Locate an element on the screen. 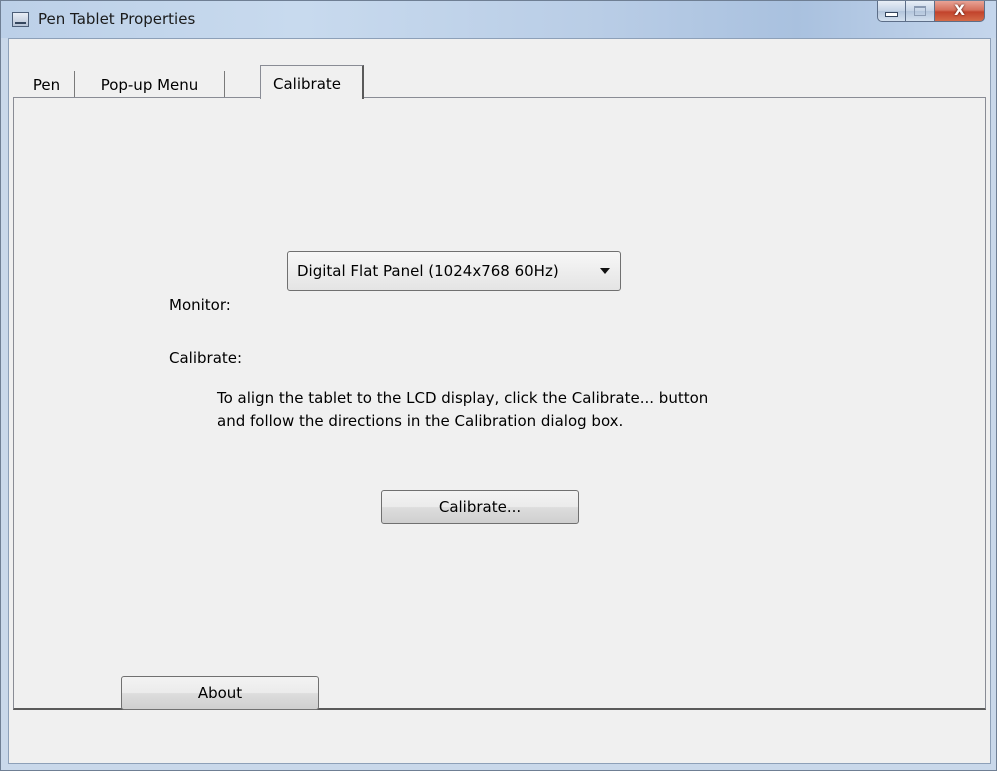 Image resolution: width=999 pixels, height=773 pixels. tab-pen: Pen is located at coordinates (47, 85).